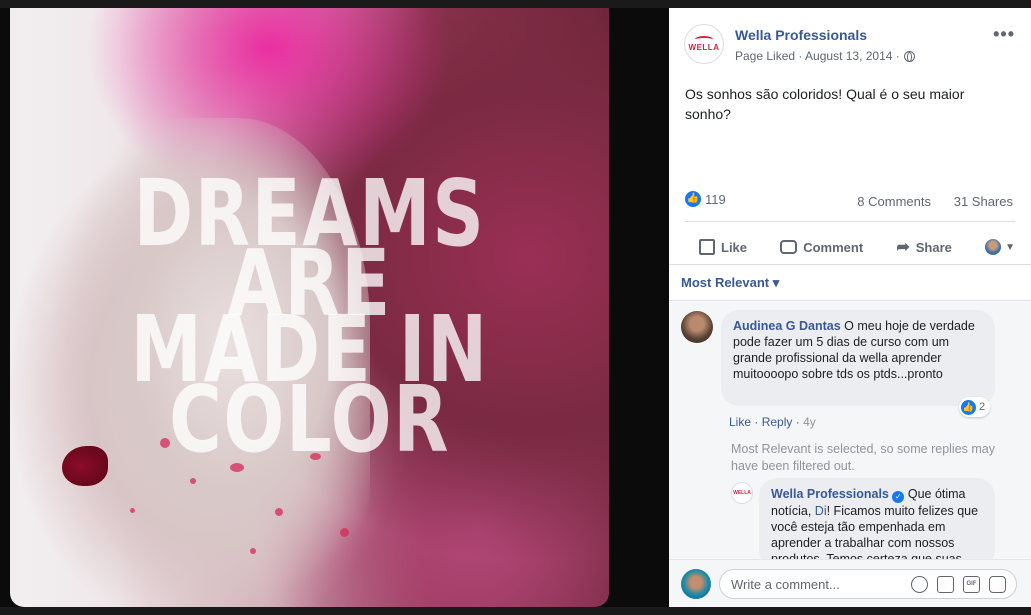 This screenshot has width=1031, height=615. Describe the element at coordinates (730, 283) in the screenshot. I see `comment-sort-dropdown: Most Relevant ▾` at that location.